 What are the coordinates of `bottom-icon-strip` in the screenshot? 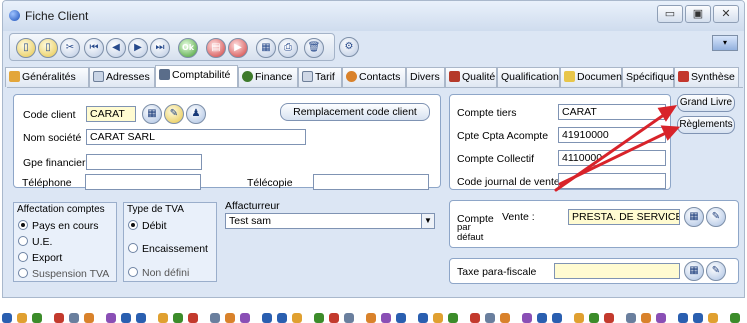 It's located at (373, 317).